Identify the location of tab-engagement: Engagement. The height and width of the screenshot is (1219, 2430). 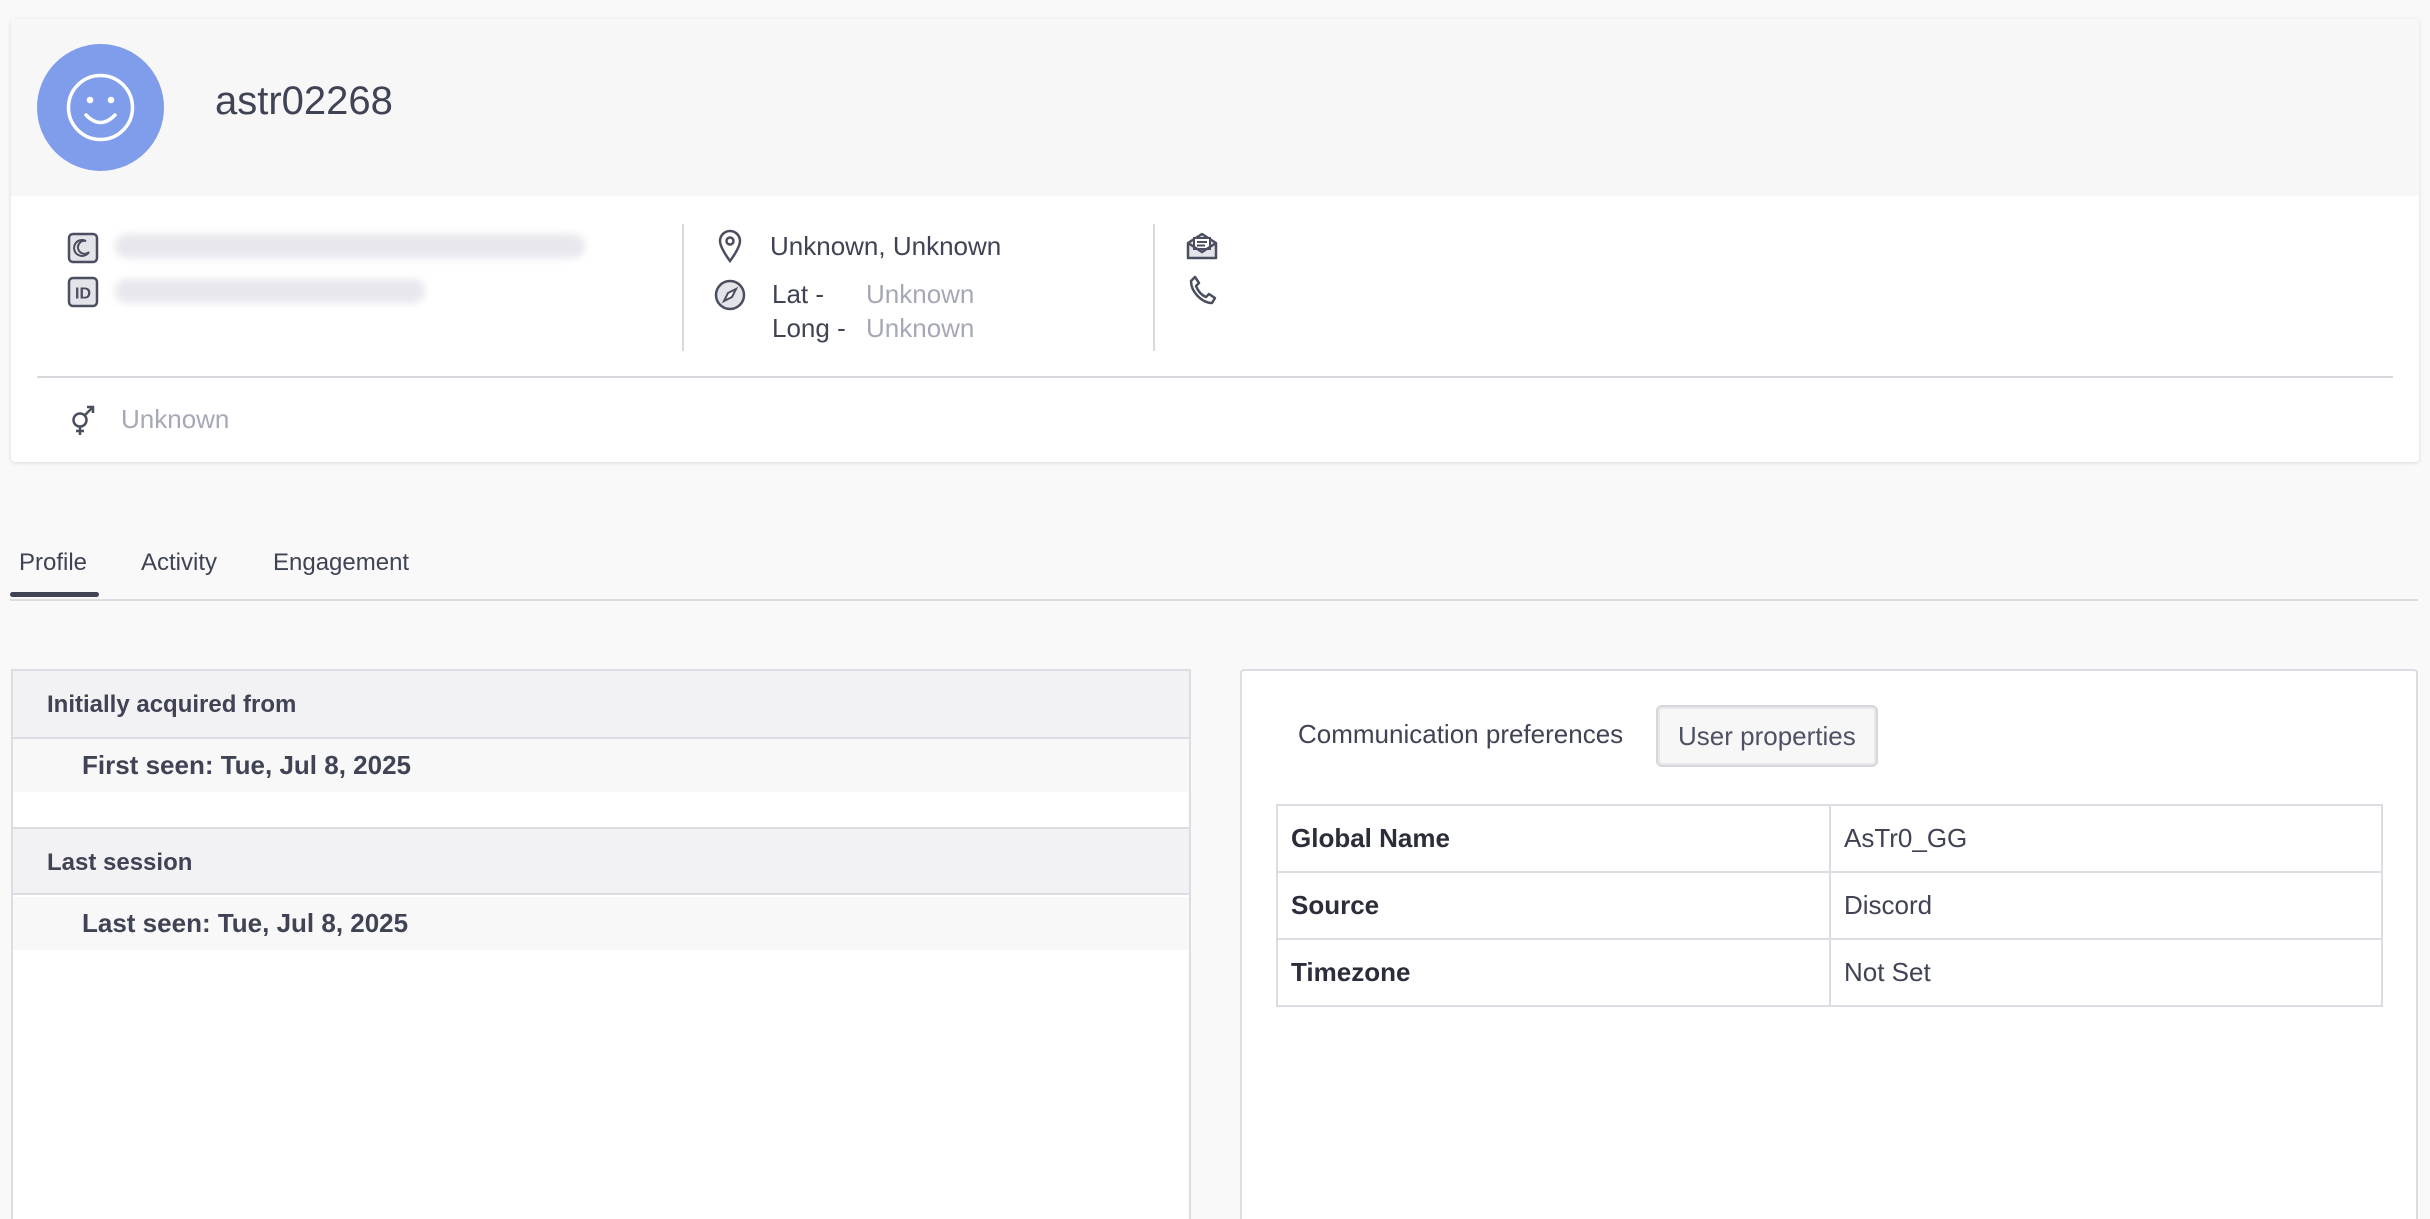
(341, 563).